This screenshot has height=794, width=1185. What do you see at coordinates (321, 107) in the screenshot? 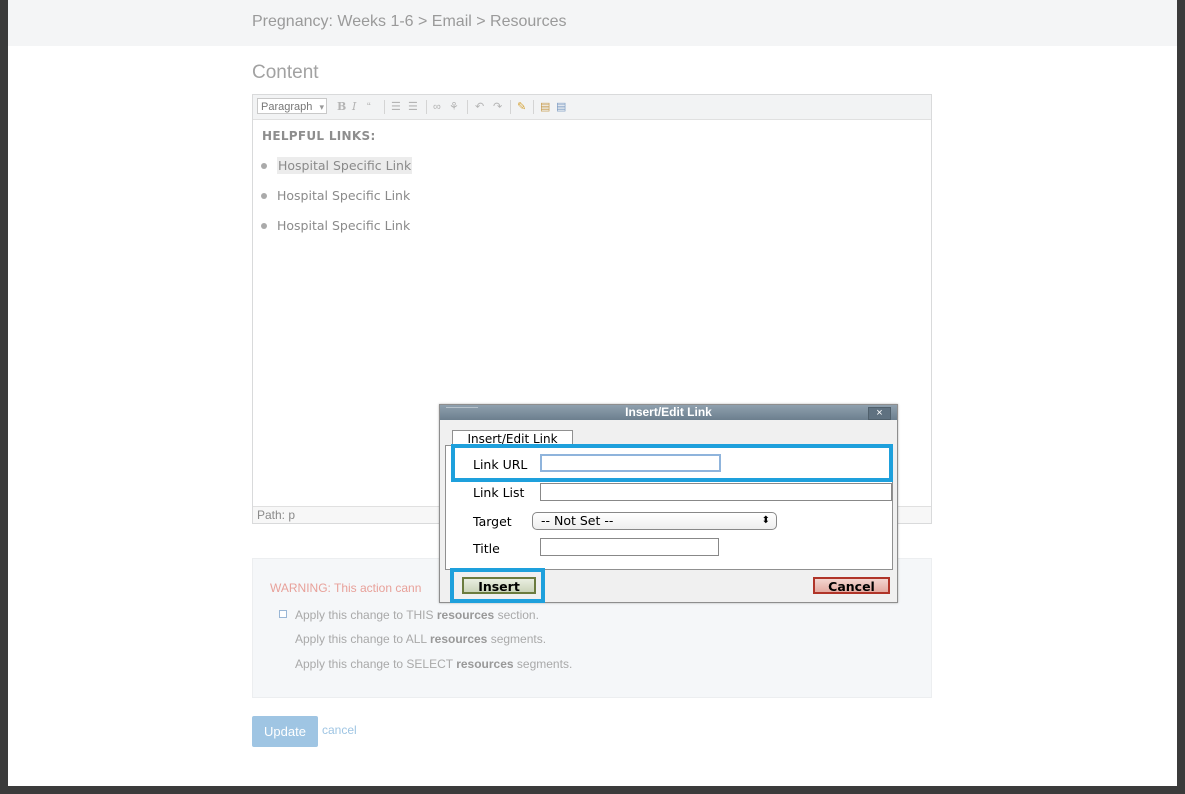
I see `chevron-down-icon: ▾` at bounding box center [321, 107].